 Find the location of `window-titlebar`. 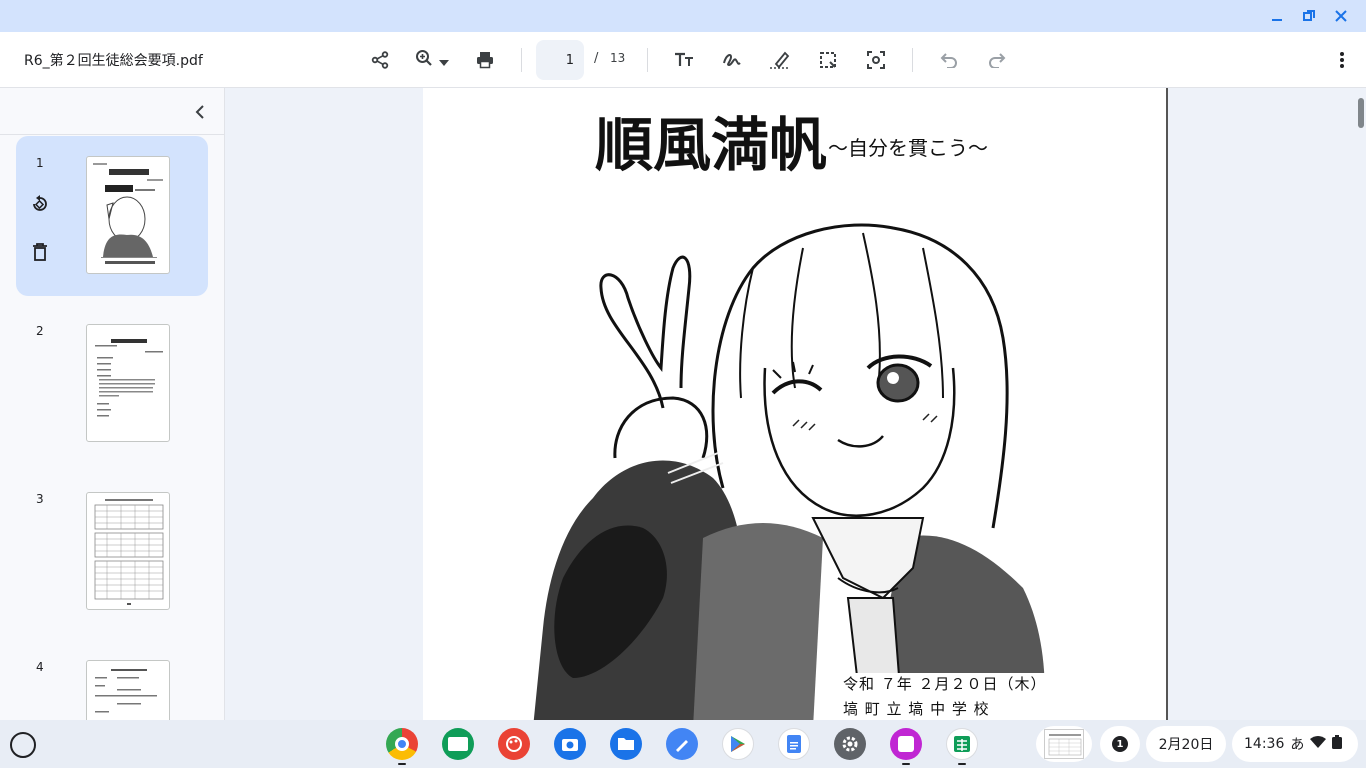

window-titlebar is located at coordinates (683, 16).